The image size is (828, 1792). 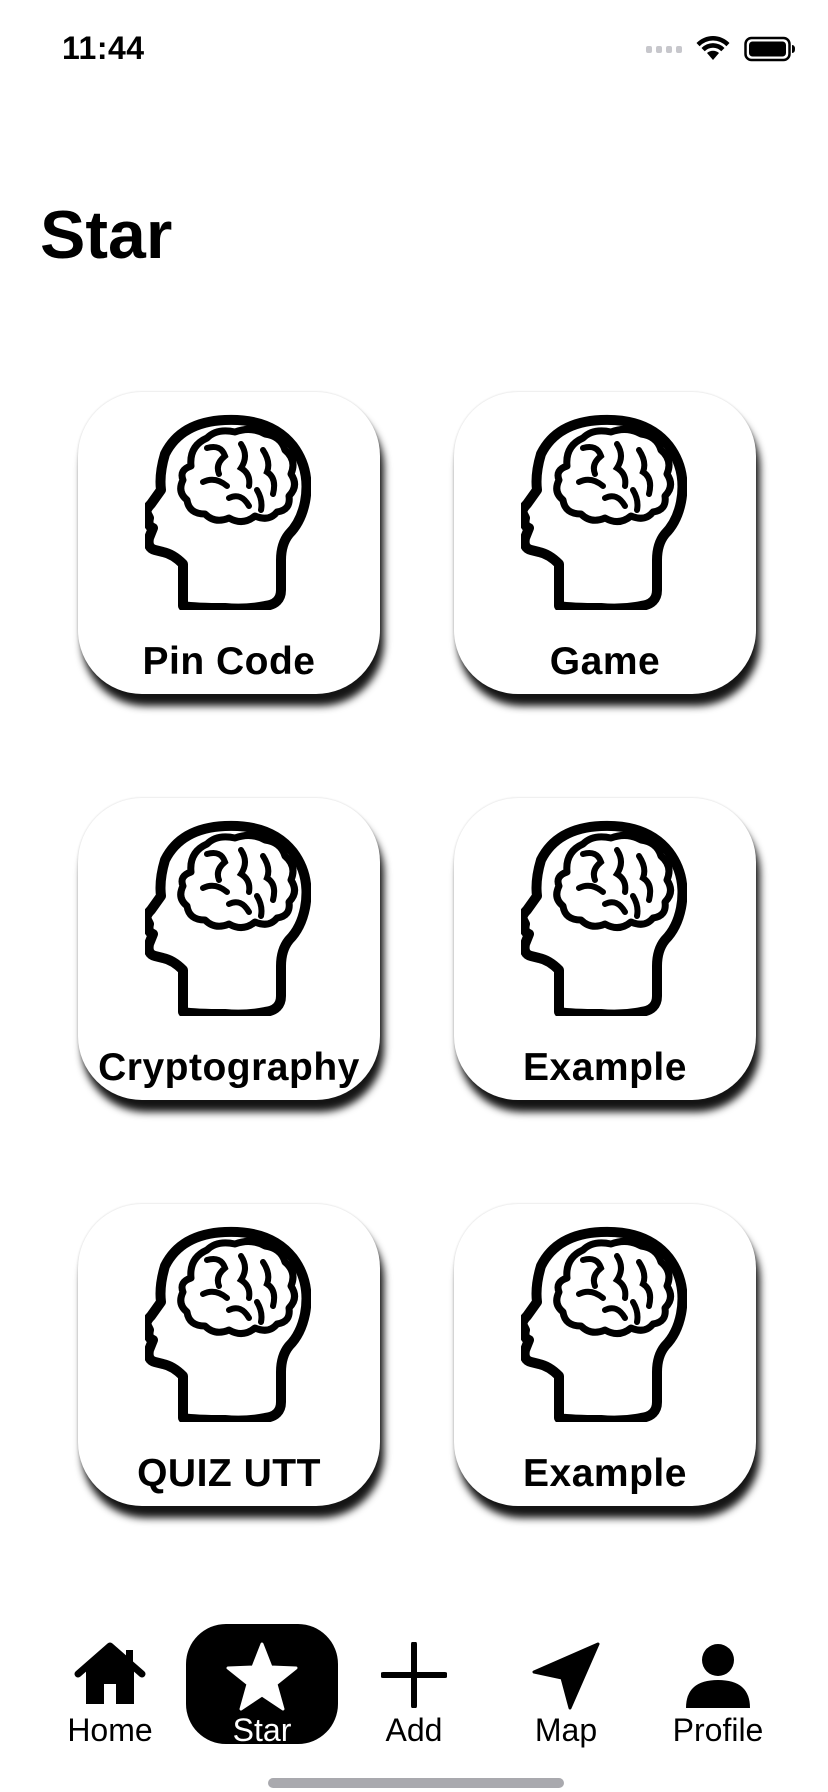 I want to click on tile-example: Example, so click(x=605, y=949).